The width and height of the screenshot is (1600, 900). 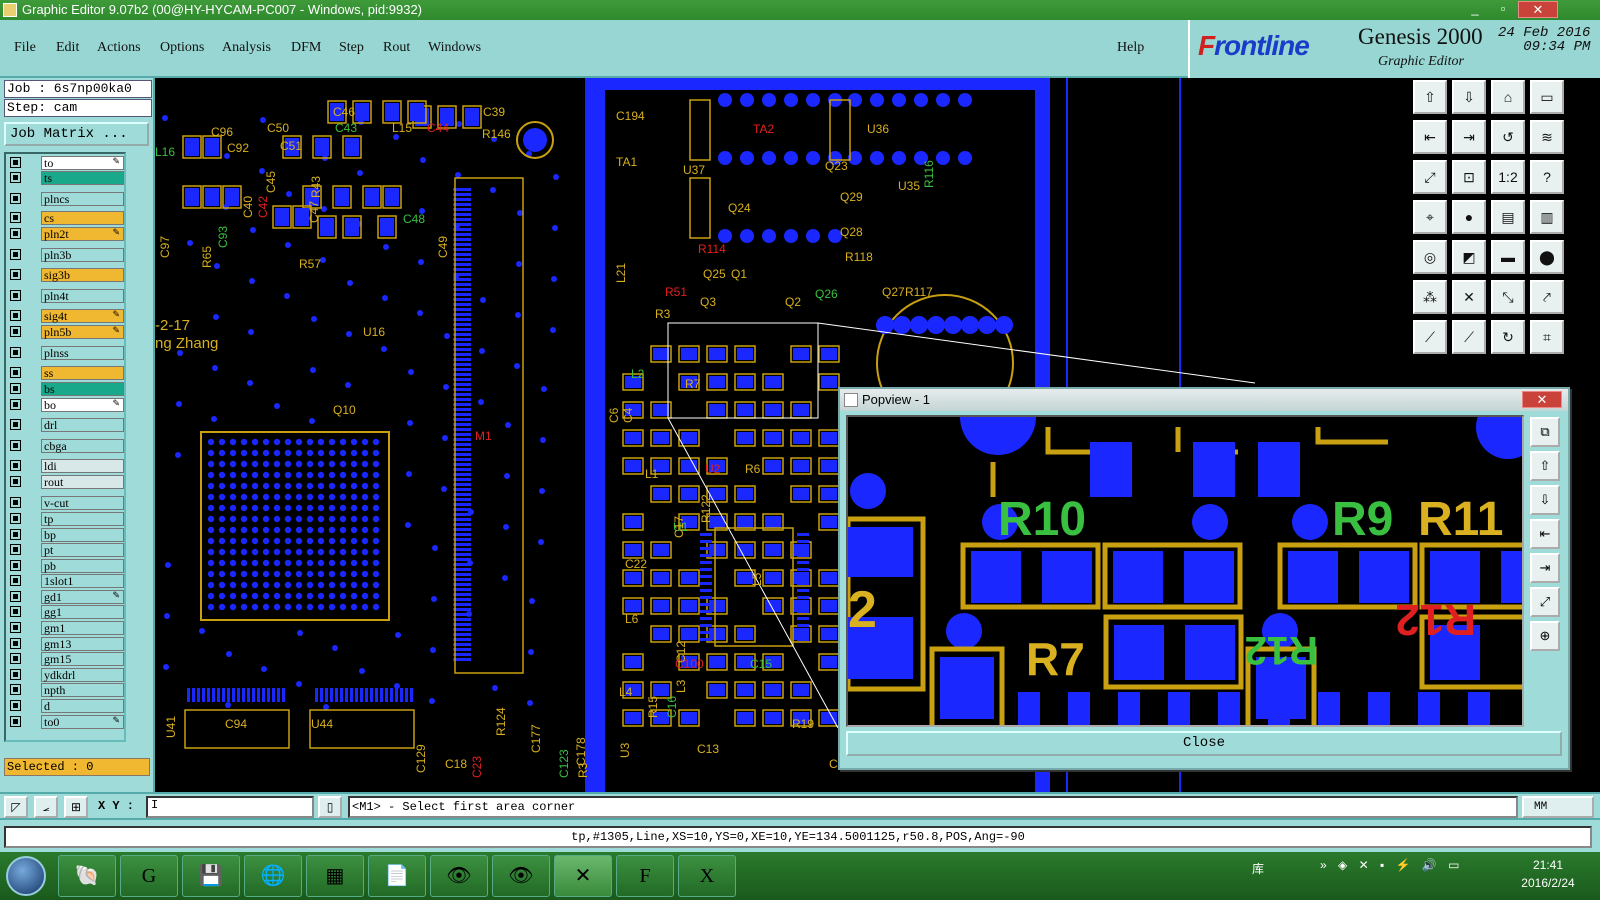 I want to click on home-down-icon: ⇩, so click(x=1469, y=97).